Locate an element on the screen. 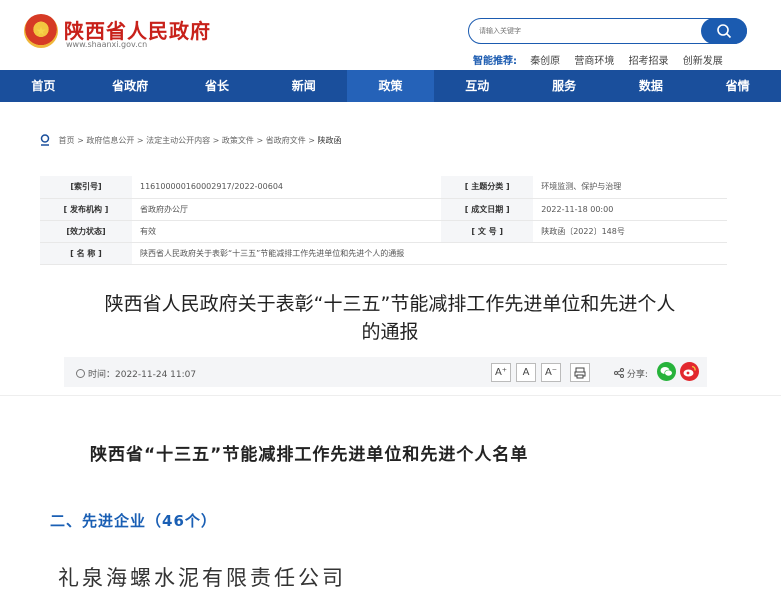 This screenshot has width=781, height=599. clock-icon is located at coordinates (80, 373).